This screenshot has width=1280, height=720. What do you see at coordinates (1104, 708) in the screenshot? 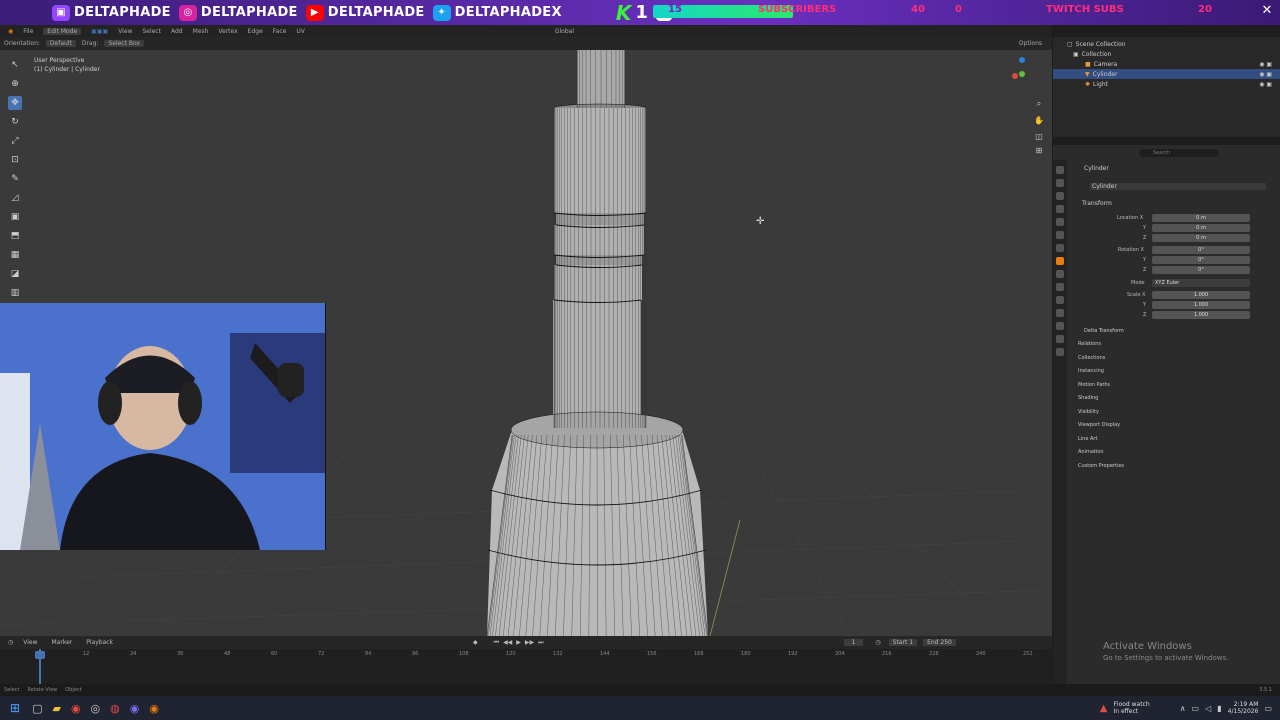
I see `weather-alert-icon: ▲` at bounding box center [1104, 708].